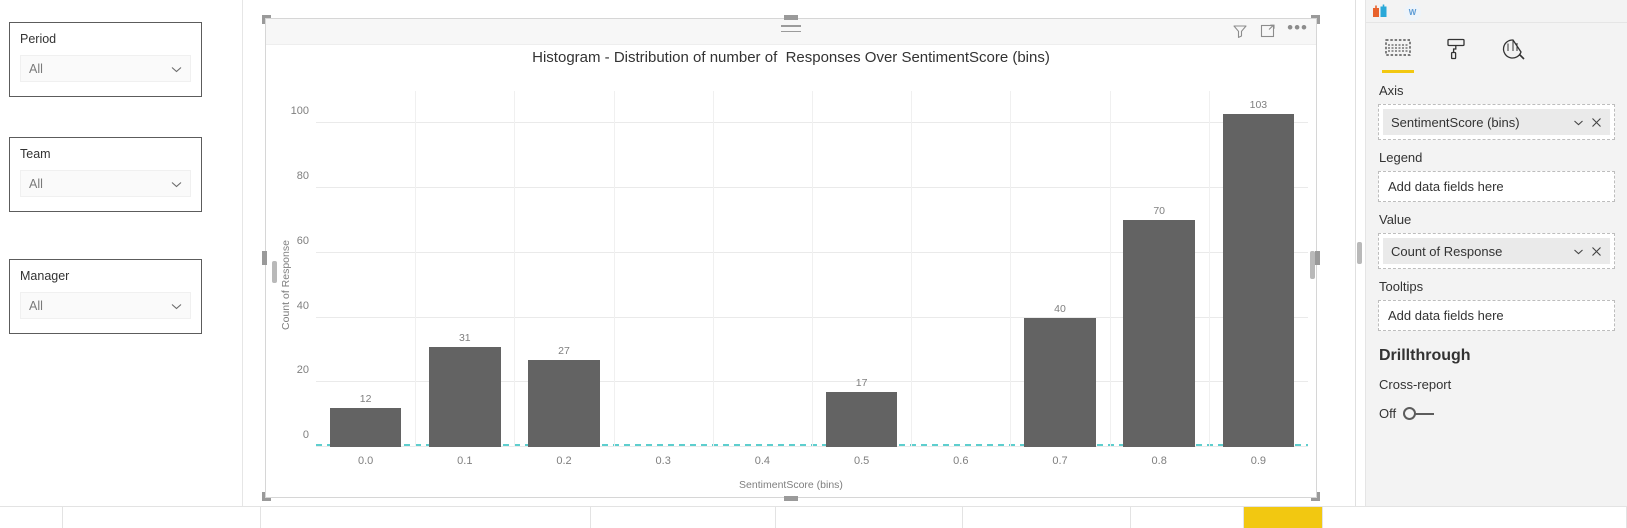 The height and width of the screenshot is (528, 1627). Describe the element at coordinates (1496, 48) in the screenshot. I see `pane-tab-strip` at that location.